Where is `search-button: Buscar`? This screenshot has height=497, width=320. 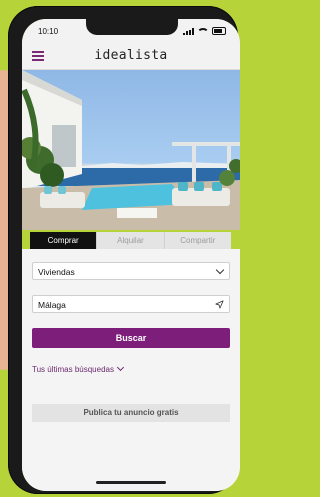
search-button: Buscar is located at coordinates (131, 338).